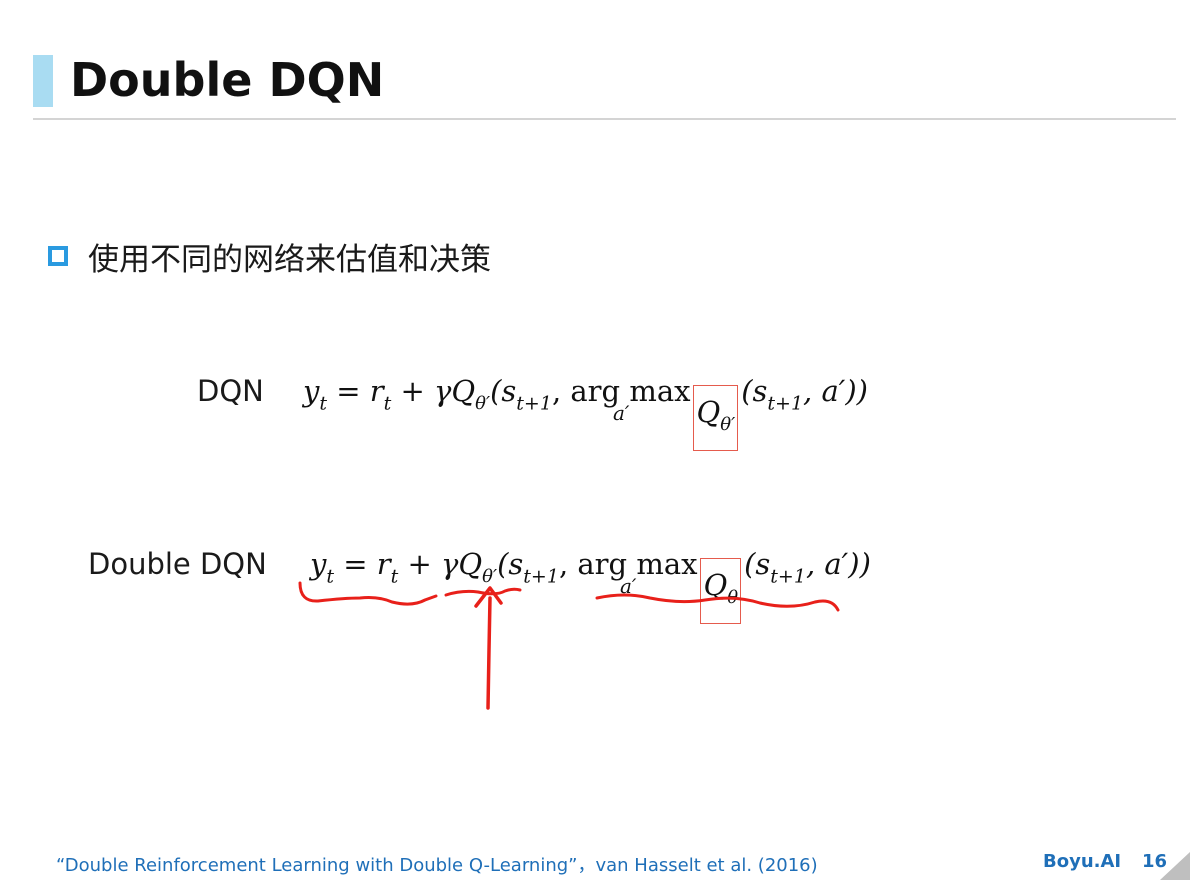  I want to click on brand-logo-text: Boyu.AI, so click(1082, 861).